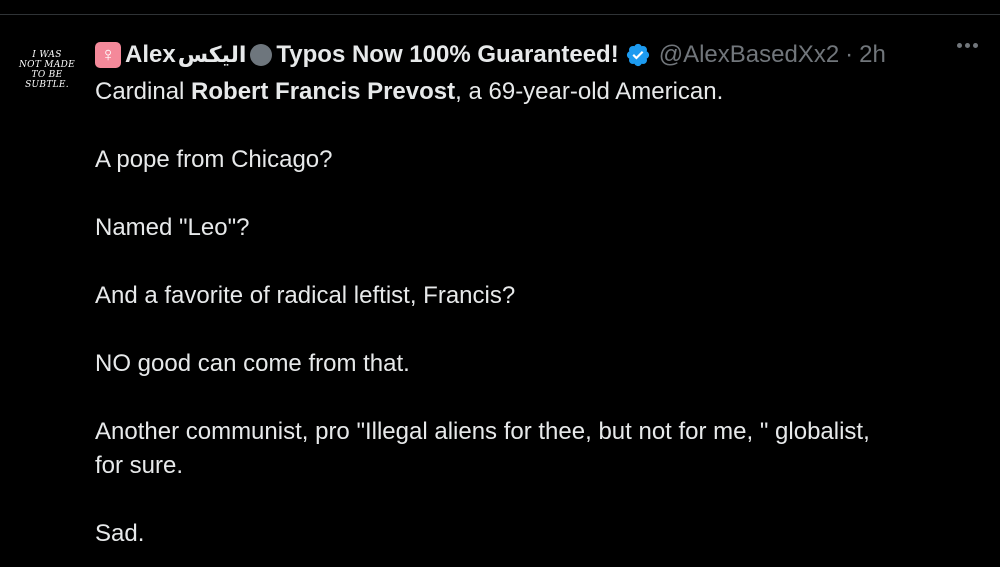 Image resolution: width=1000 pixels, height=567 pixels. Describe the element at coordinates (638, 55) in the screenshot. I see `verified-badge-icon` at that location.